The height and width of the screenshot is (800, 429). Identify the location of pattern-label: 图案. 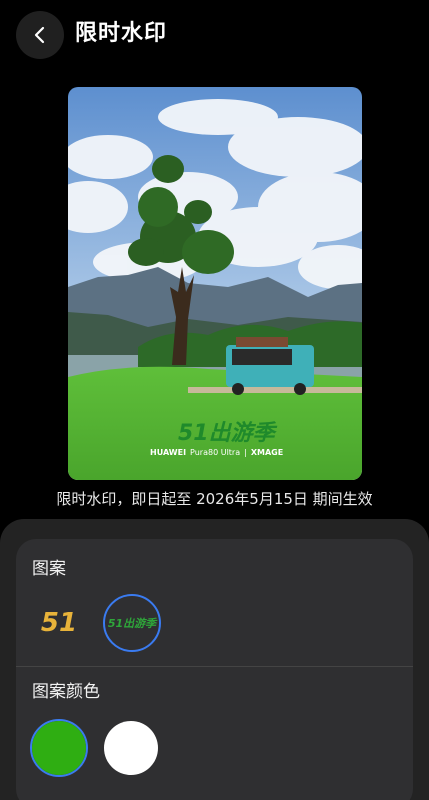
(49, 569).